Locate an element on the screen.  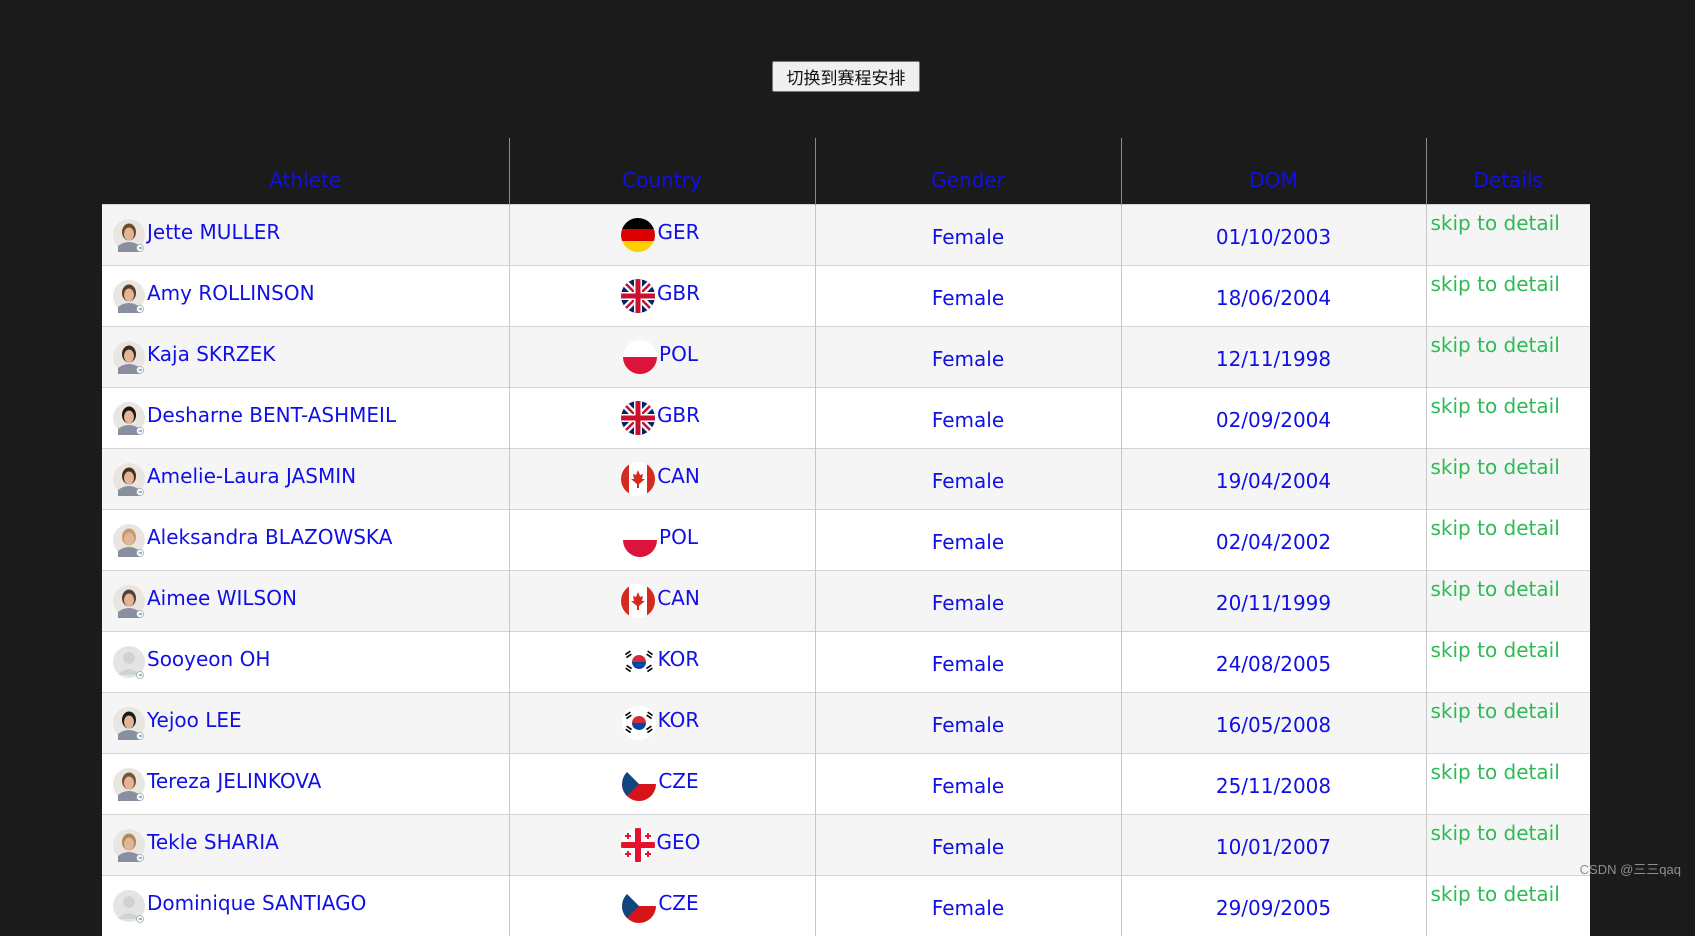
country-cell: GEO is located at coordinates (662, 845).